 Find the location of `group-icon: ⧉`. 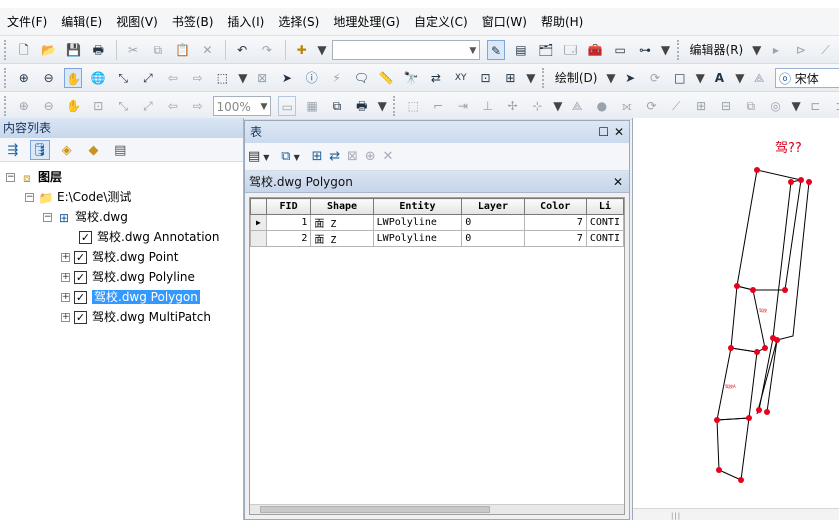

group-icon: ⧉ is located at coordinates (751, 106).